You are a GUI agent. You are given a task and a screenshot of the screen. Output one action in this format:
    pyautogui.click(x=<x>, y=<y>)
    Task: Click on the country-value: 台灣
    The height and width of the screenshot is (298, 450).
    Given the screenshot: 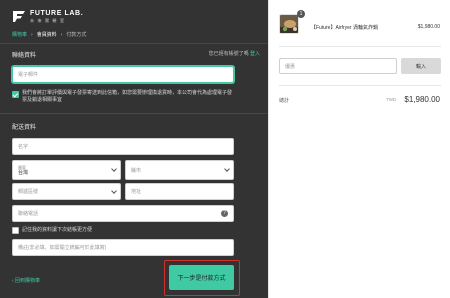 What is the action you would take?
    pyautogui.click(x=23, y=172)
    